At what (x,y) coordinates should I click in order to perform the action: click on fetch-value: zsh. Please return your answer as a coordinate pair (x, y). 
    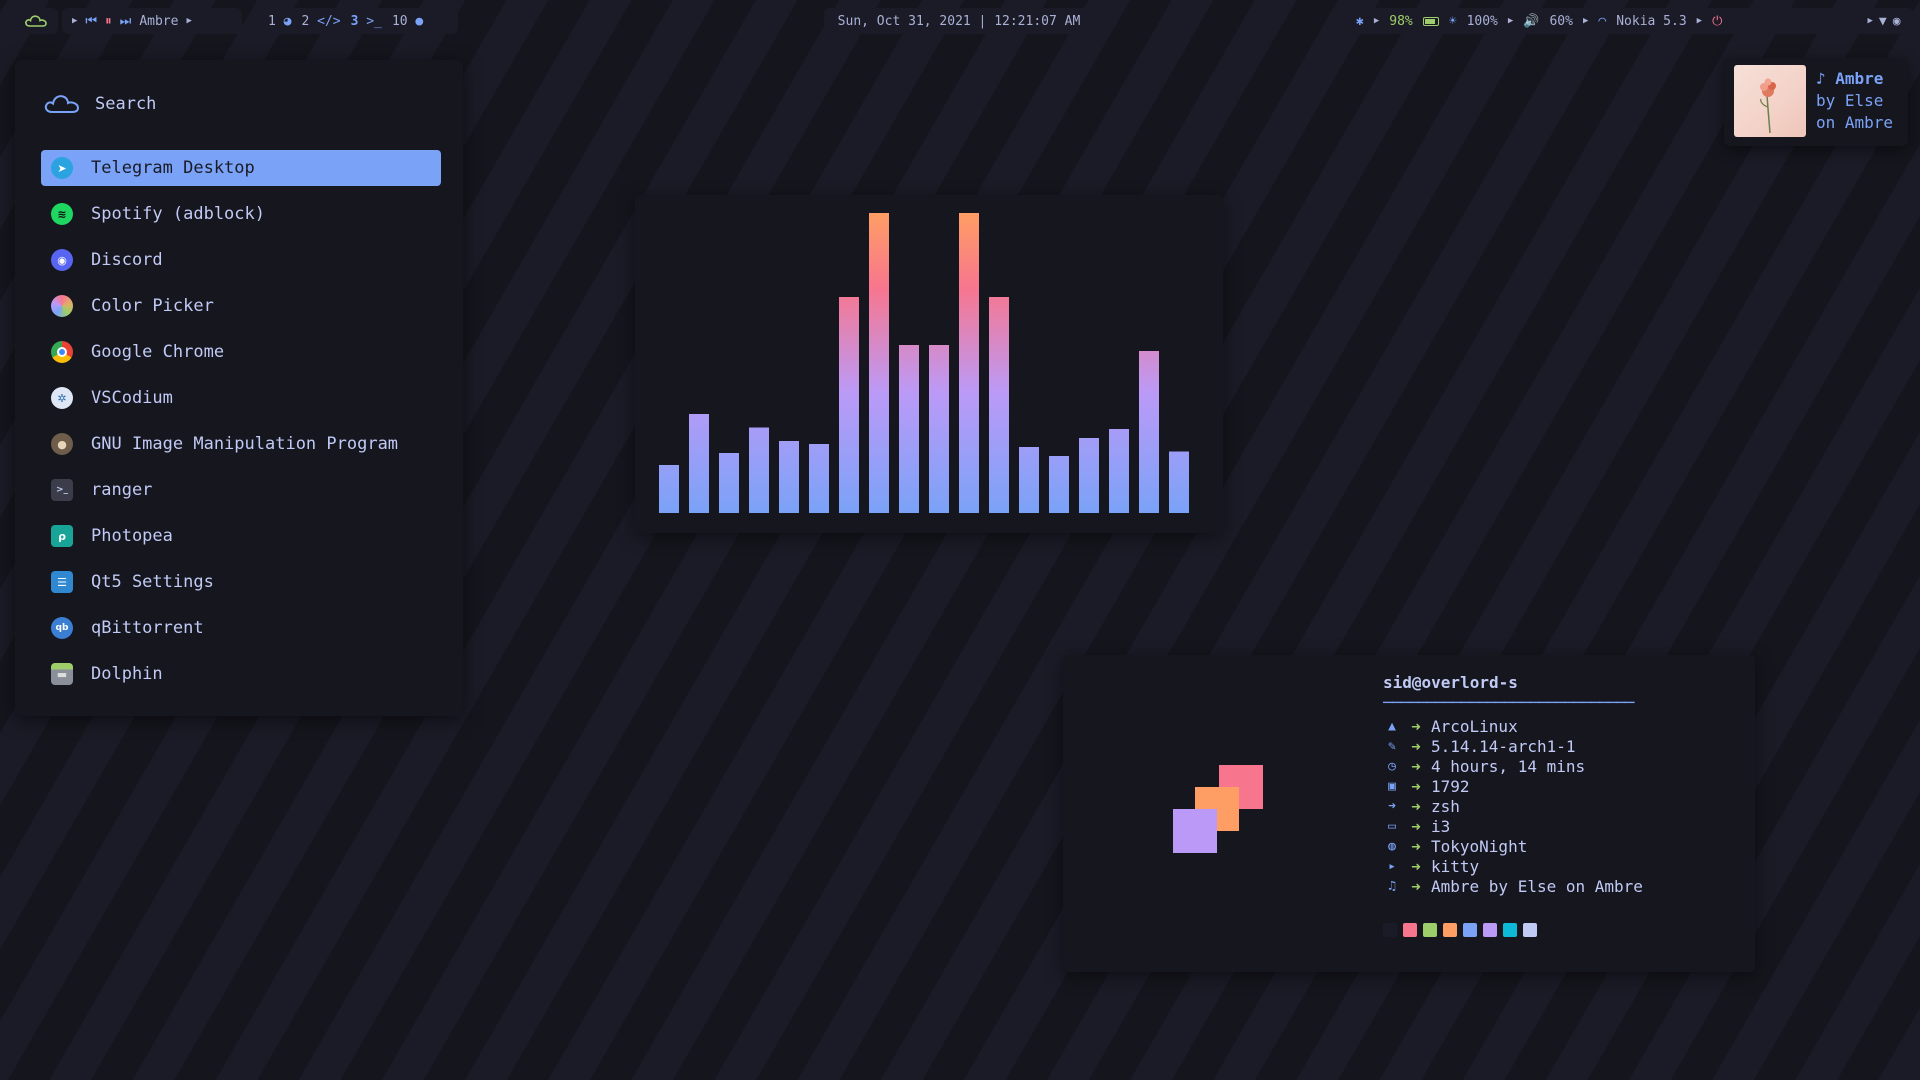
    Looking at the image, I should click on (1445, 806).